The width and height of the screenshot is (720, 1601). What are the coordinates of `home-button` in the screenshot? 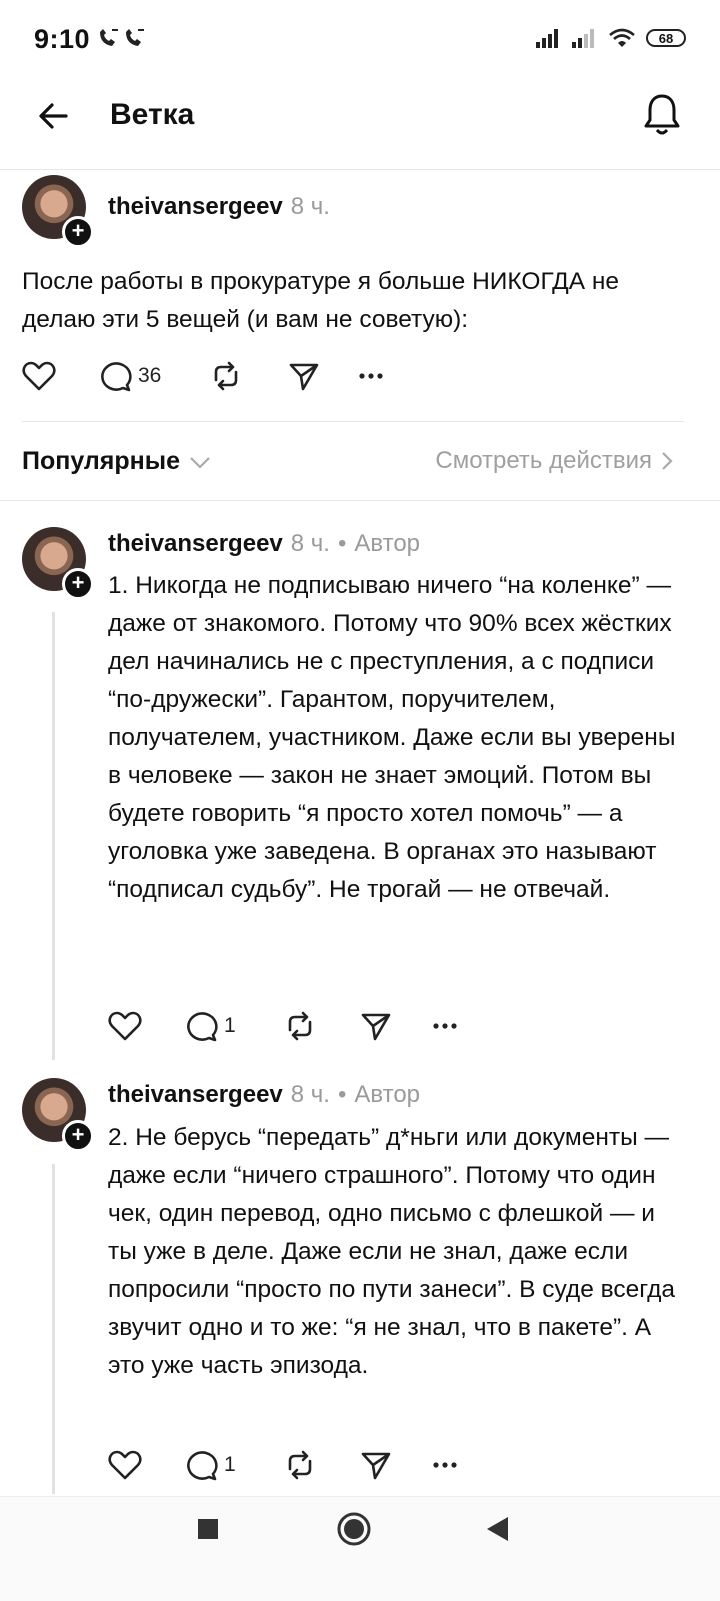 It's located at (354, 1531).